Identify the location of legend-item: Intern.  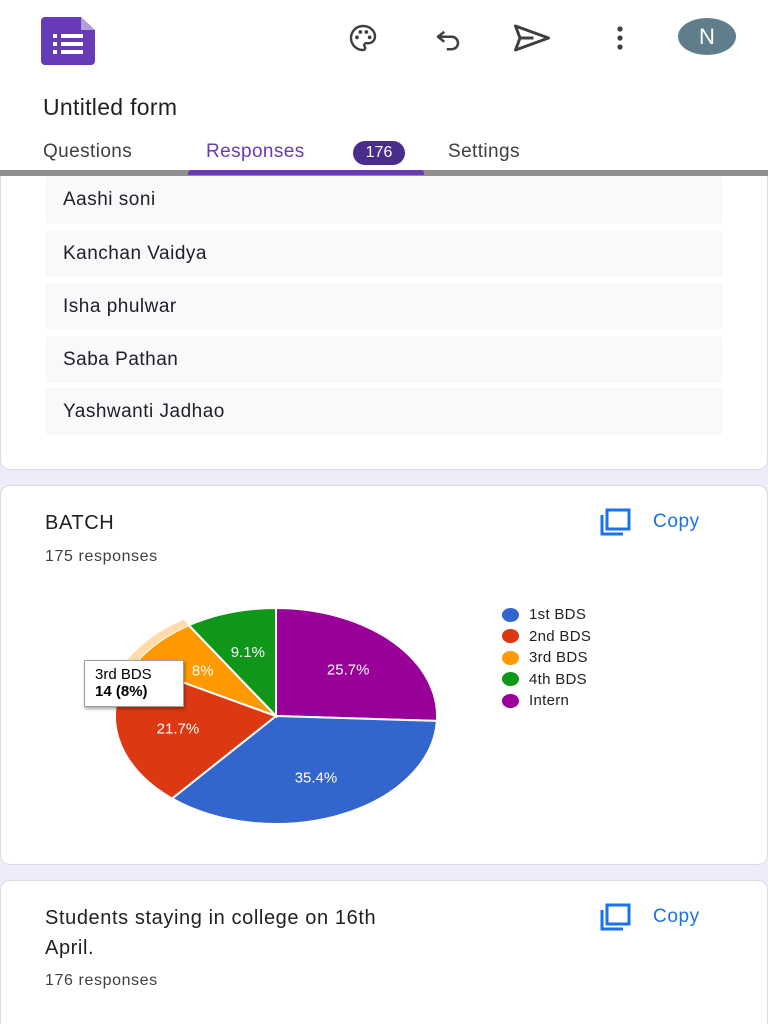
(546, 701).